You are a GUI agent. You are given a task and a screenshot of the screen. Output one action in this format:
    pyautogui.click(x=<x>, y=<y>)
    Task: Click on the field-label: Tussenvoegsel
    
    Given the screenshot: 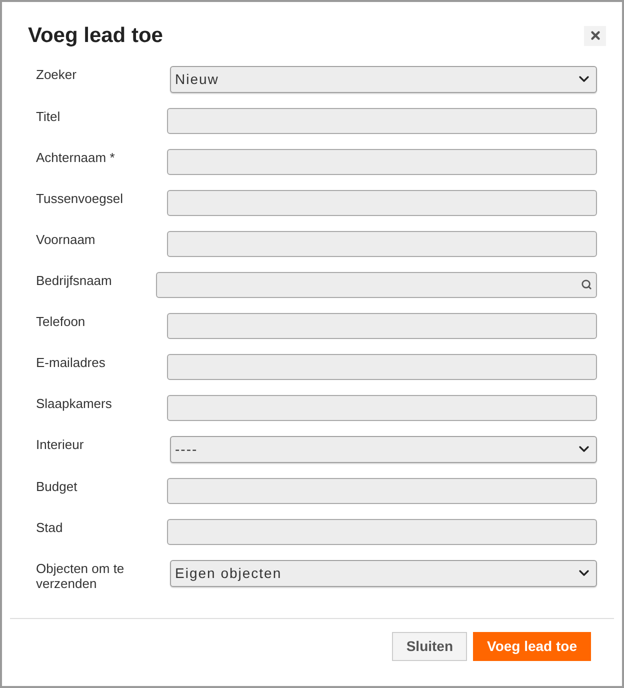 What is the action you would take?
    pyautogui.click(x=80, y=198)
    